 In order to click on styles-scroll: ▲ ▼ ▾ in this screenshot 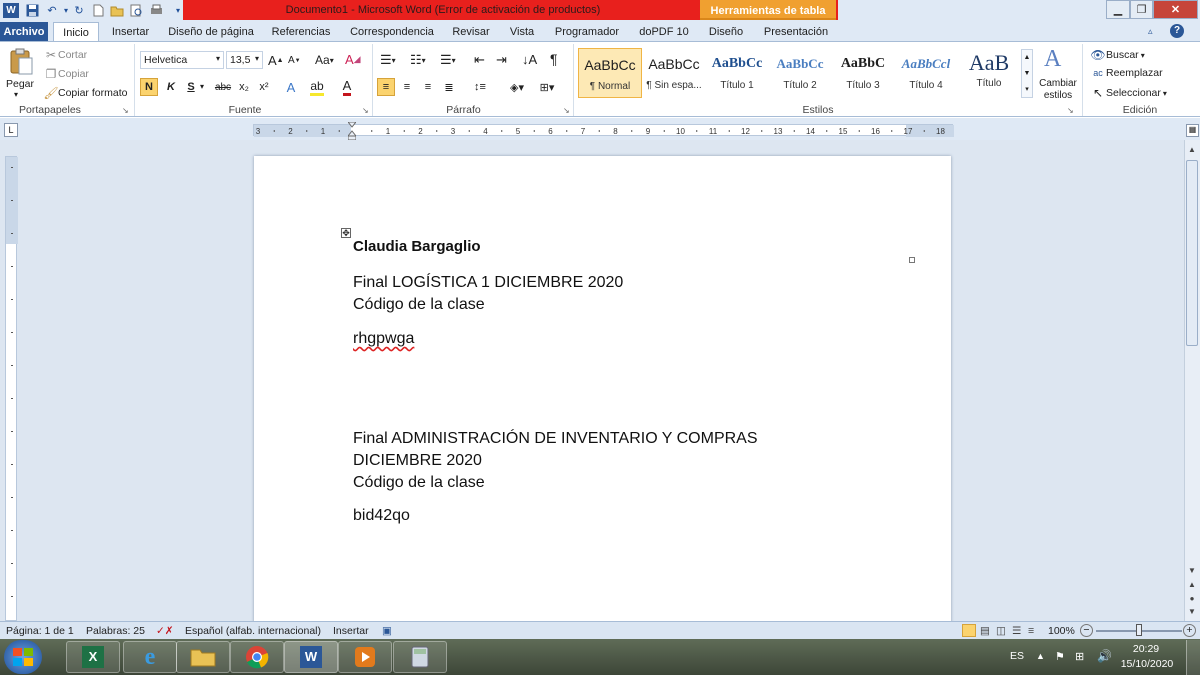, I will do `click(1027, 73)`.